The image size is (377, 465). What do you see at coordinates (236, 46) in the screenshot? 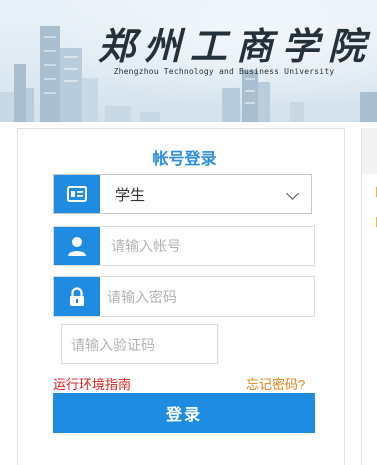
I see `school-name-cn: 郑州工商学院` at bounding box center [236, 46].